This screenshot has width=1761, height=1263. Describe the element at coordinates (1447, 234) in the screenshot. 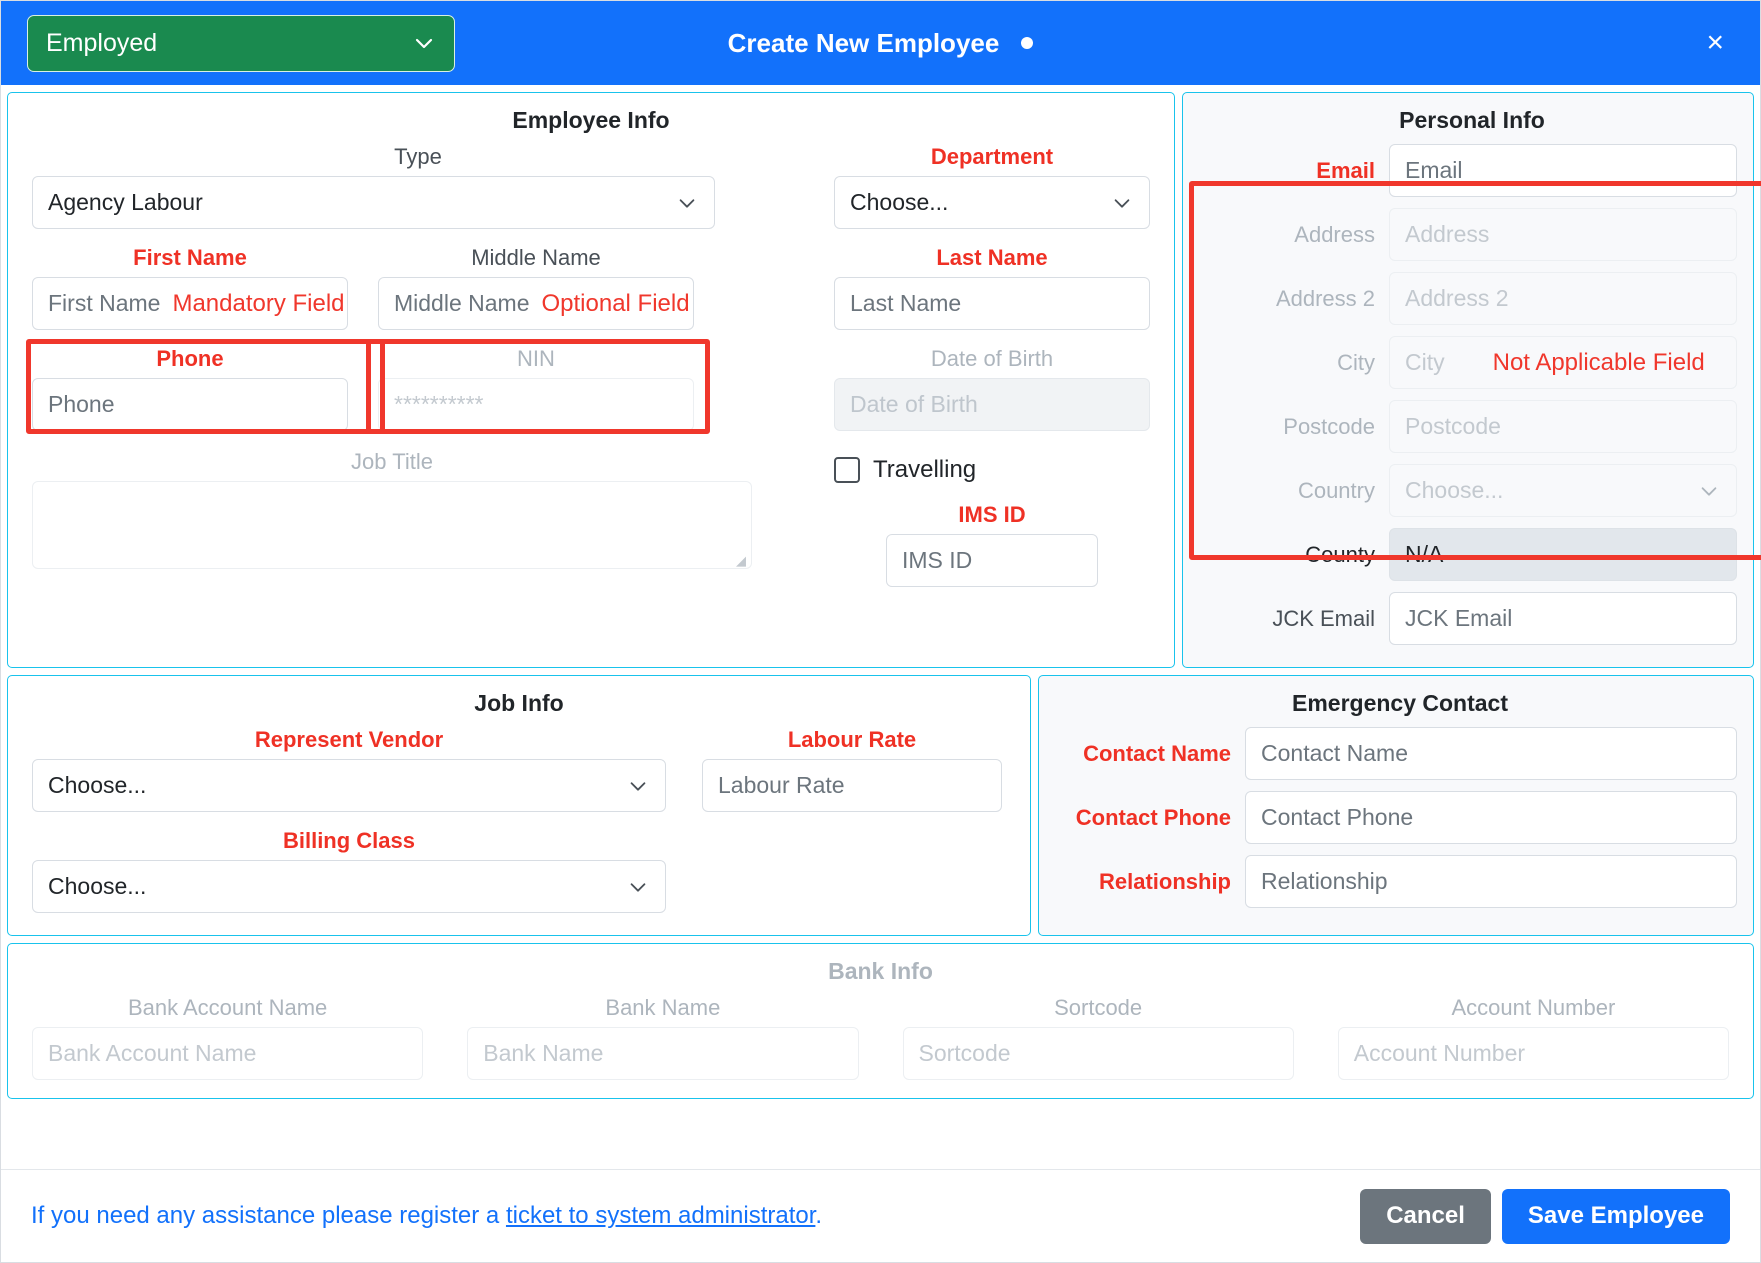

I see `address-placeholder: Address` at that location.